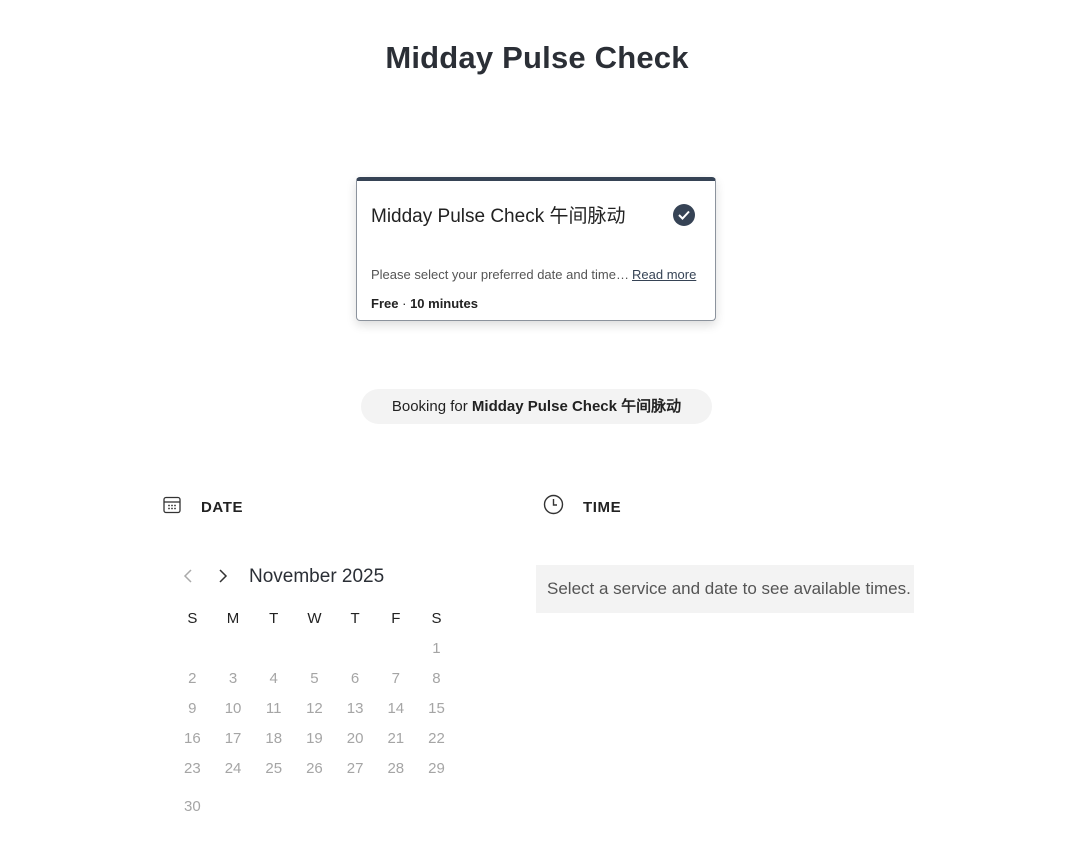 The width and height of the screenshot is (1080, 849). I want to click on page-title: Midday Pulse Check, so click(537, 57).